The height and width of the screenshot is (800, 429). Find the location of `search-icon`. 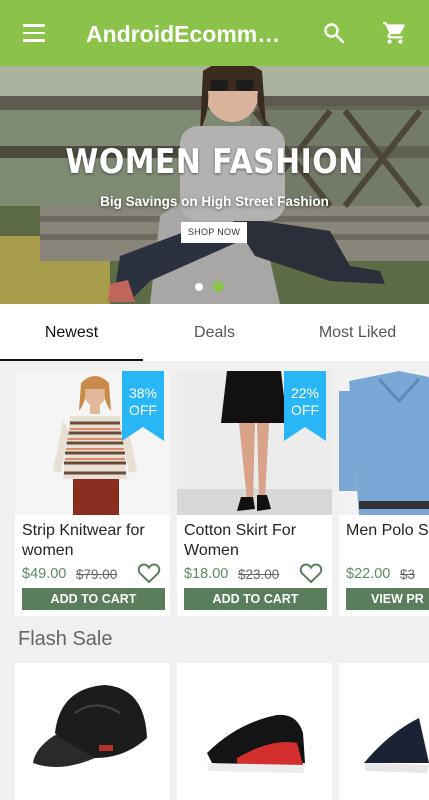

search-icon is located at coordinates (334, 33).